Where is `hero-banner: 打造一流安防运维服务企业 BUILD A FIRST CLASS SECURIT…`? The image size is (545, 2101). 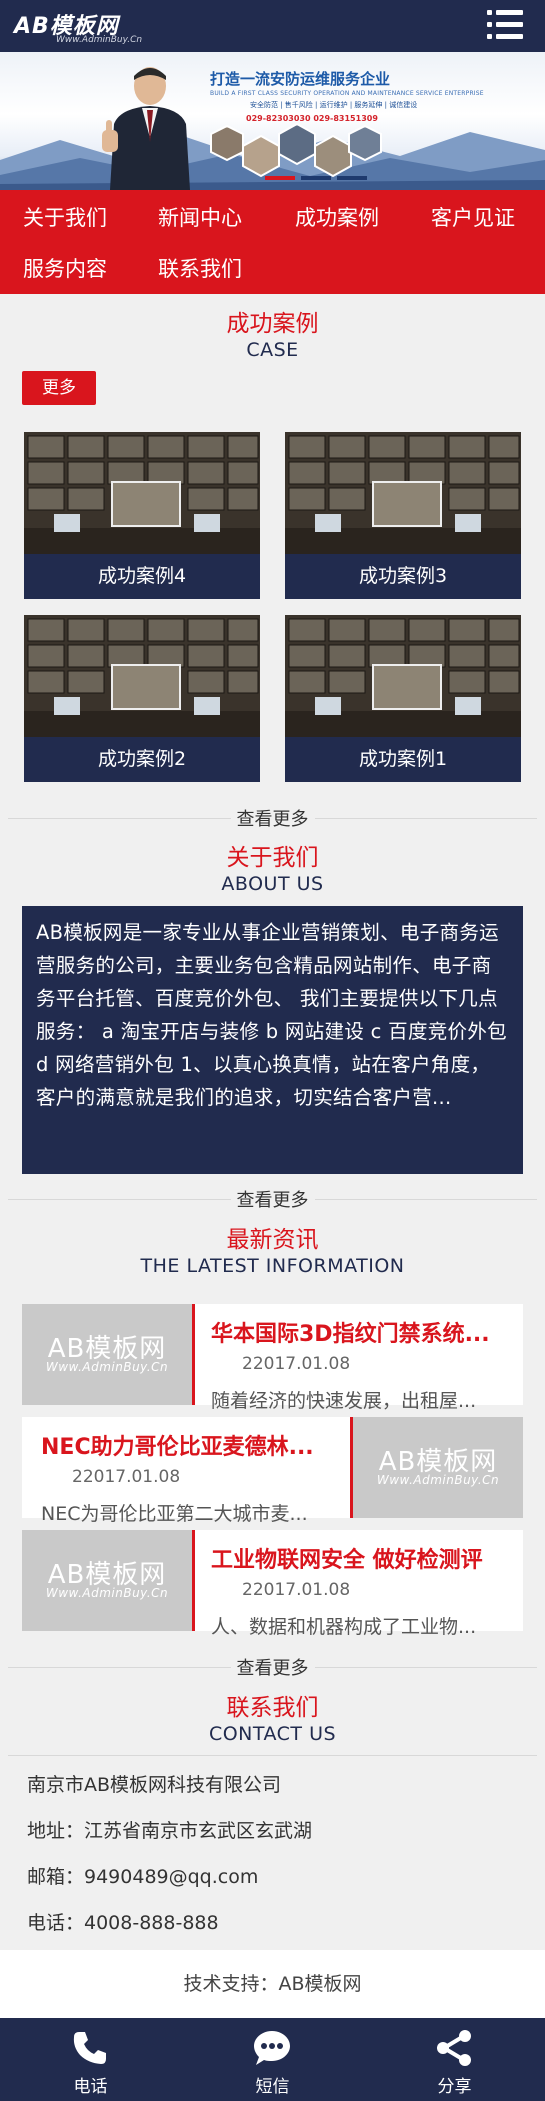
hero-banner: 打造一流安防运维服务企业 BUILD A FIRST CLASS SECURIT… is located at coordinates (272, 121).